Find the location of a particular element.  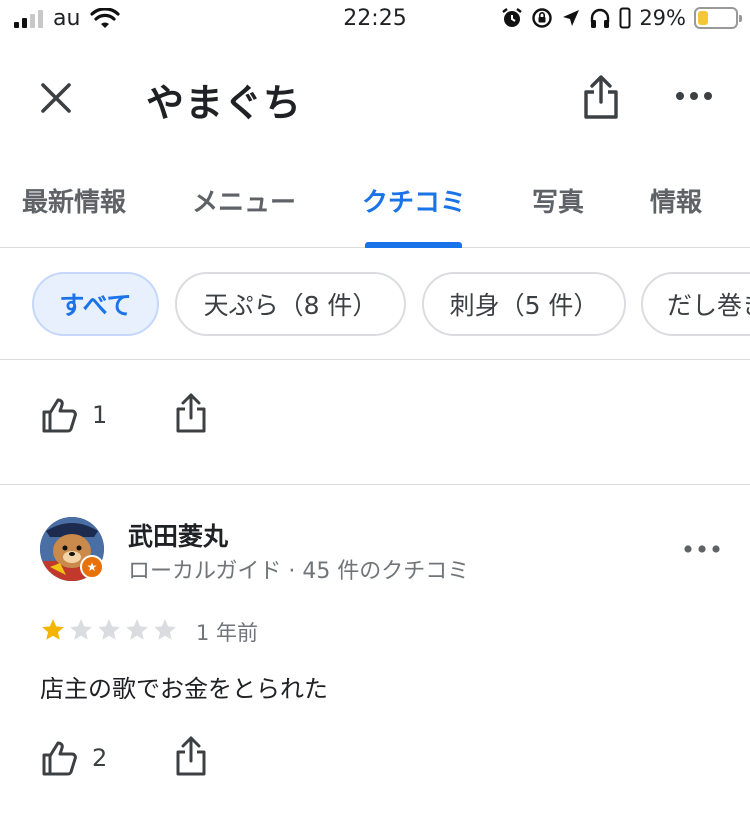

place-tabs: 最新情報 メニュー クチコミ 写真 情報 is located at coordinates (375, 209).